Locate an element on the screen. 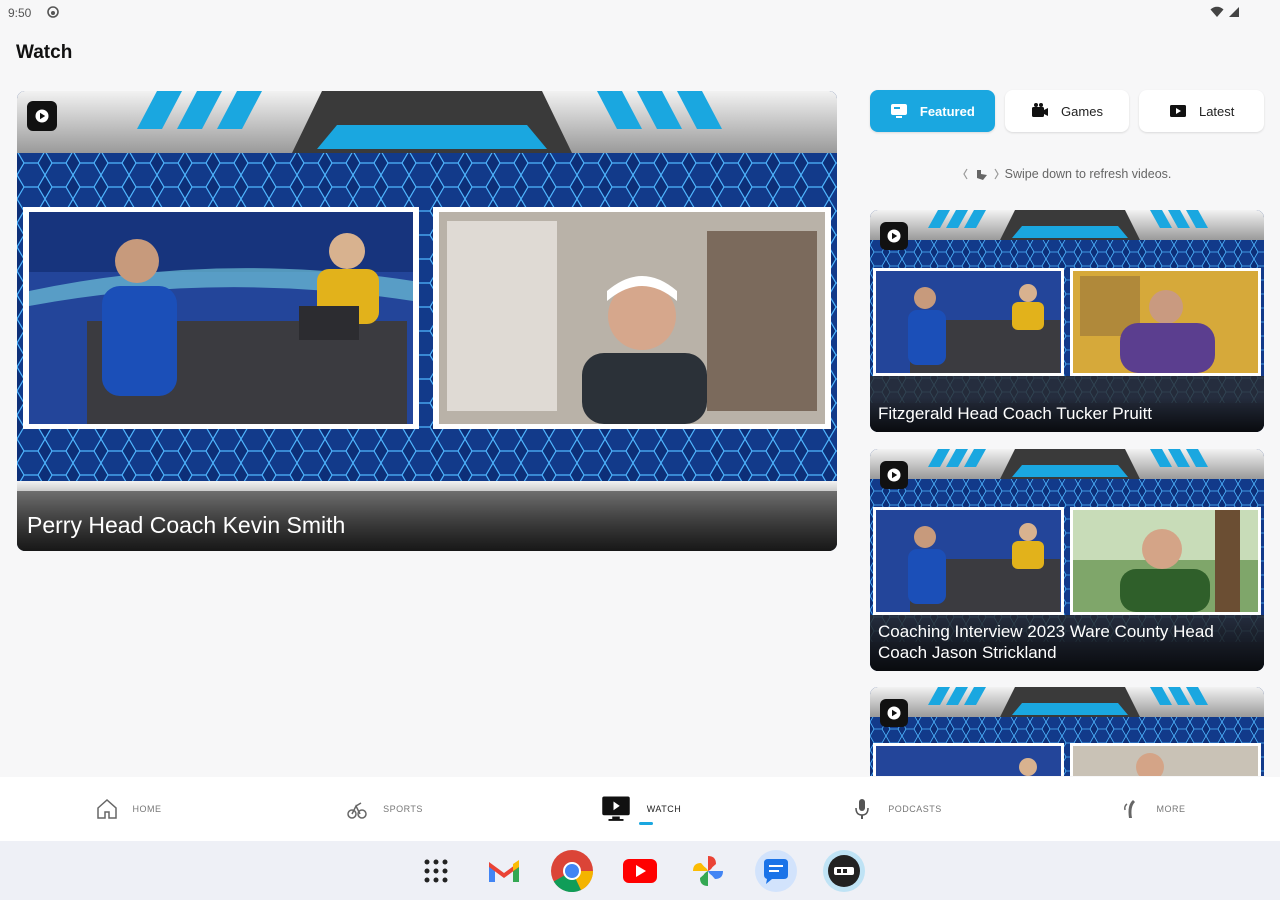 The width and height of the screenshot is (1280, 900). refresh-hint: Swipe down to refresh videos. is located at coordinates (1067, 174).